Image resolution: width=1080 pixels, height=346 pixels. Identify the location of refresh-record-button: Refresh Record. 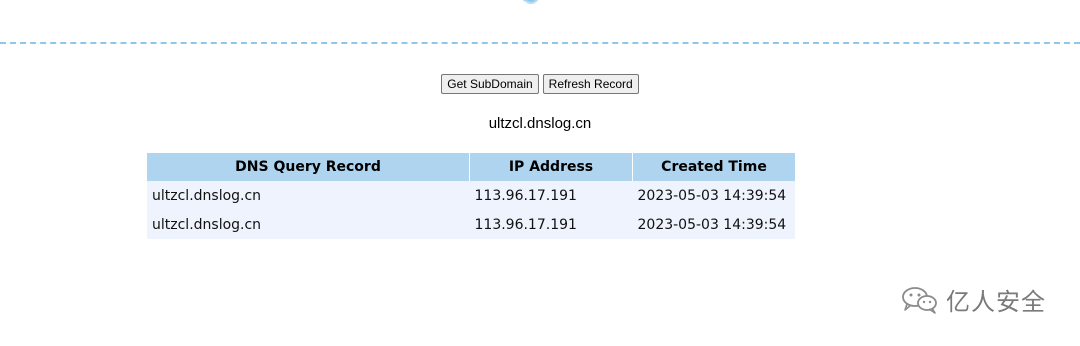
(590, 84).